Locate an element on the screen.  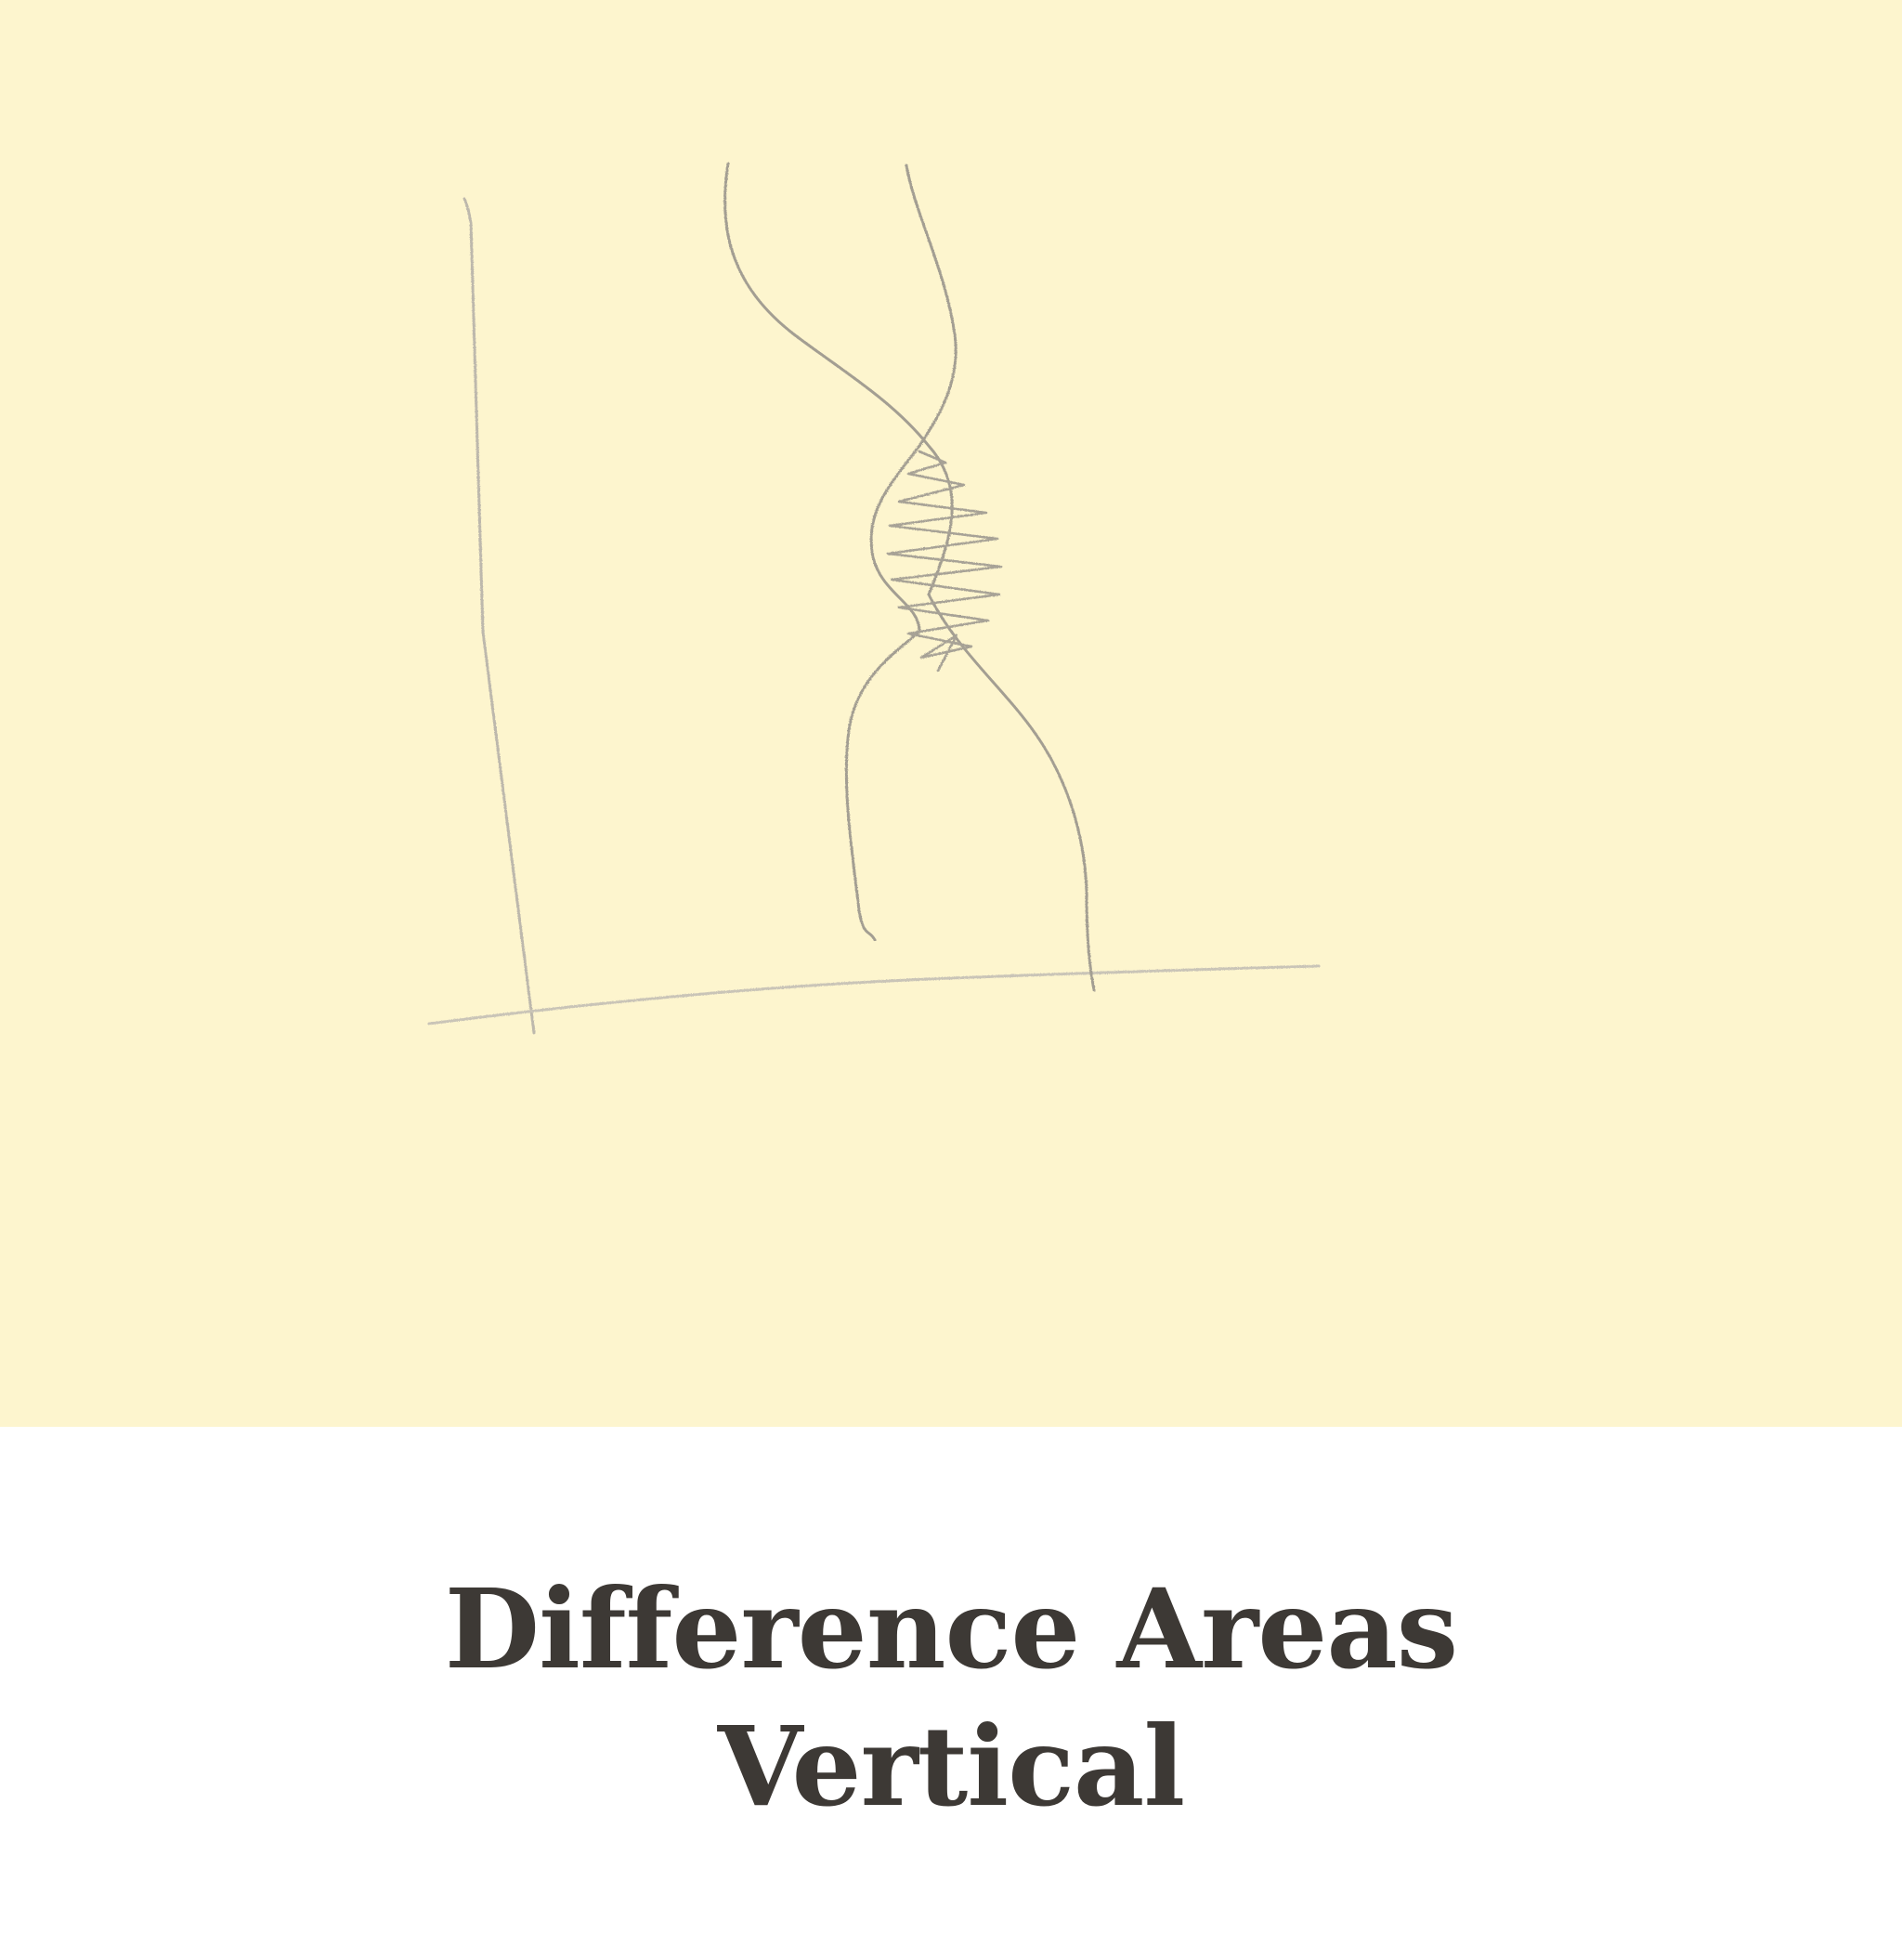
caption-line-2: Vertical is located at coordinates (951, 1766).